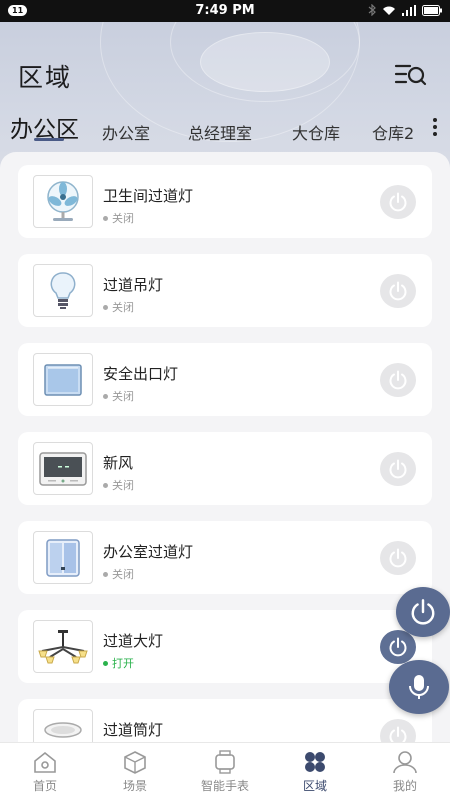 The height and width of the screenshot is (800, 450). What do you see at coordinates (225, 468) in the screenshot?
I see `device-card: 新风 关闭` at bounding box center [225, 468].